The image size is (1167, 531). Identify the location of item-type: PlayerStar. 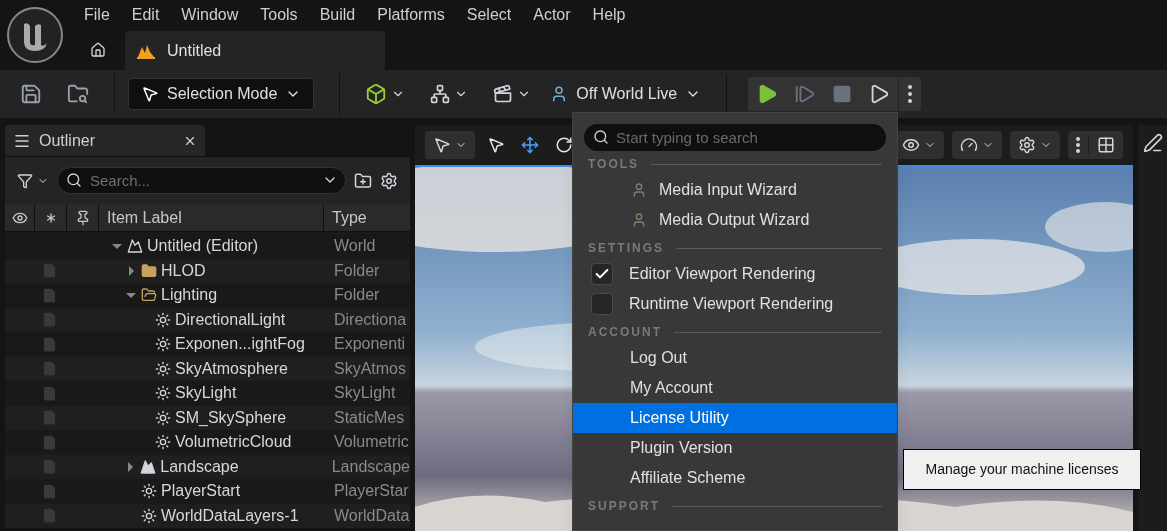
(371, 491).